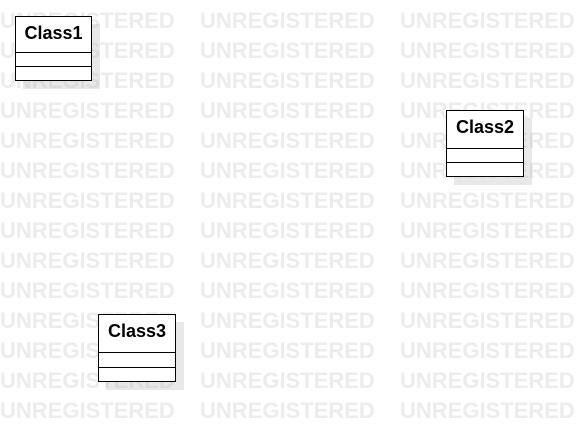  I want to click on uml-class-1: Class1, so click(53, 48).